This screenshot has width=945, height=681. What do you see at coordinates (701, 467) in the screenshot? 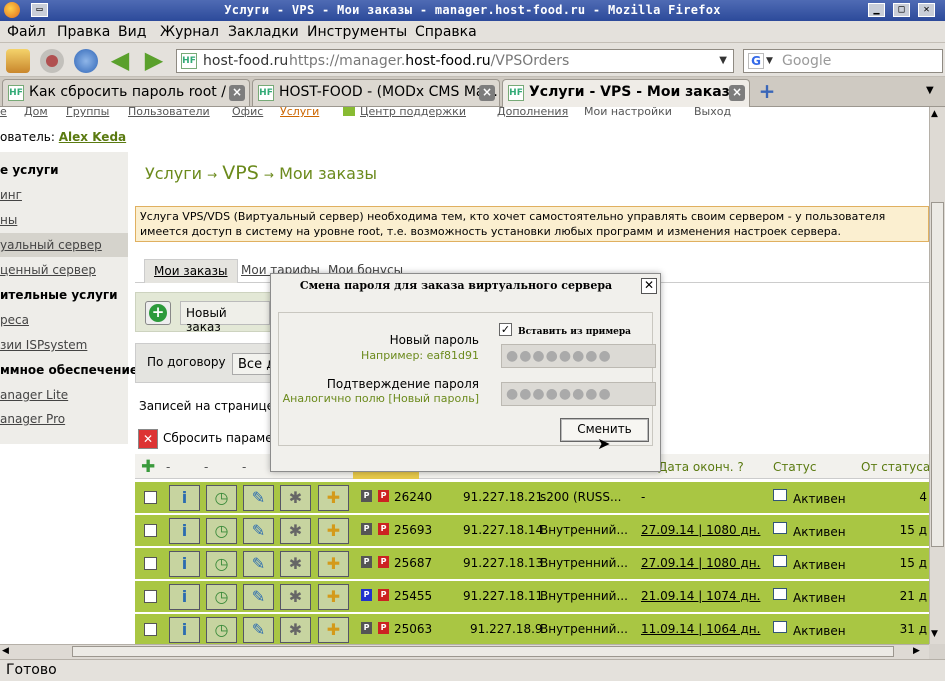
I see `header-expires: Дата оконч. ?` at bounding box center [701, 467].